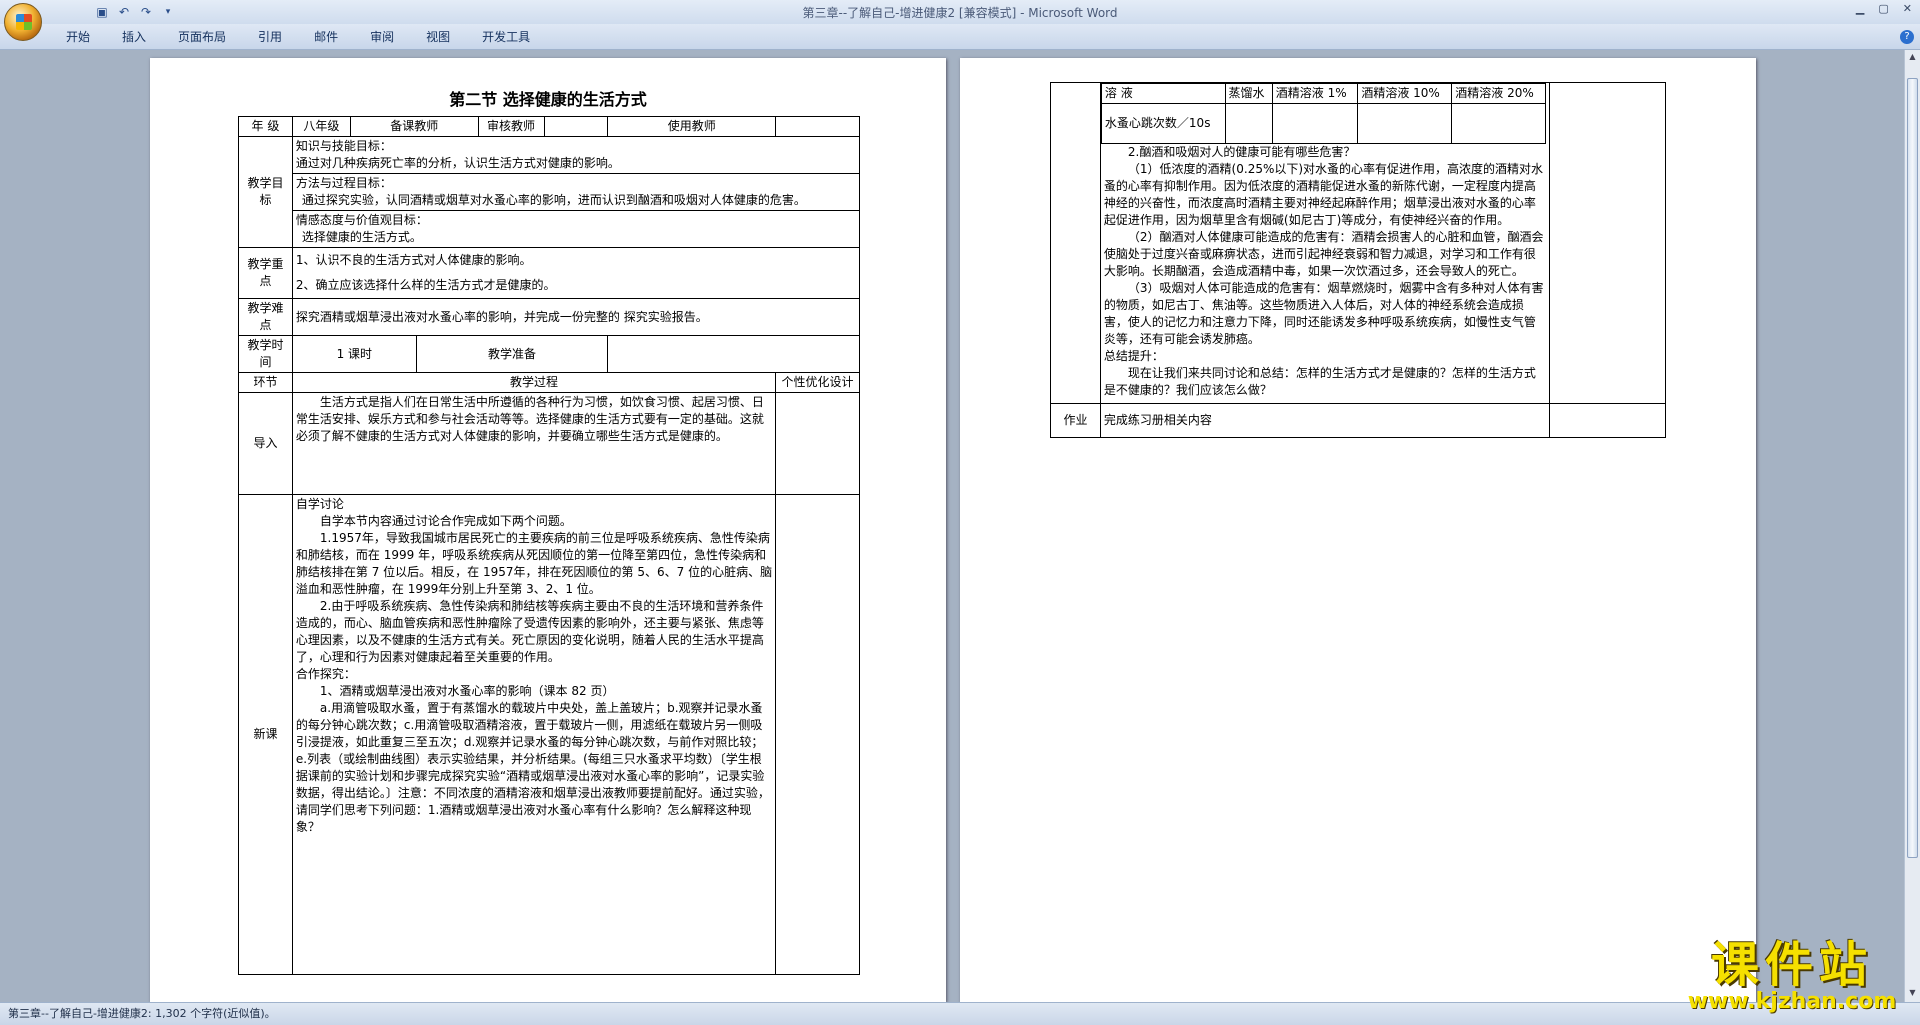  I want to click on table-row: 情感态度与价值观目标： 选择健康的生活方式。, so click(550, 229).